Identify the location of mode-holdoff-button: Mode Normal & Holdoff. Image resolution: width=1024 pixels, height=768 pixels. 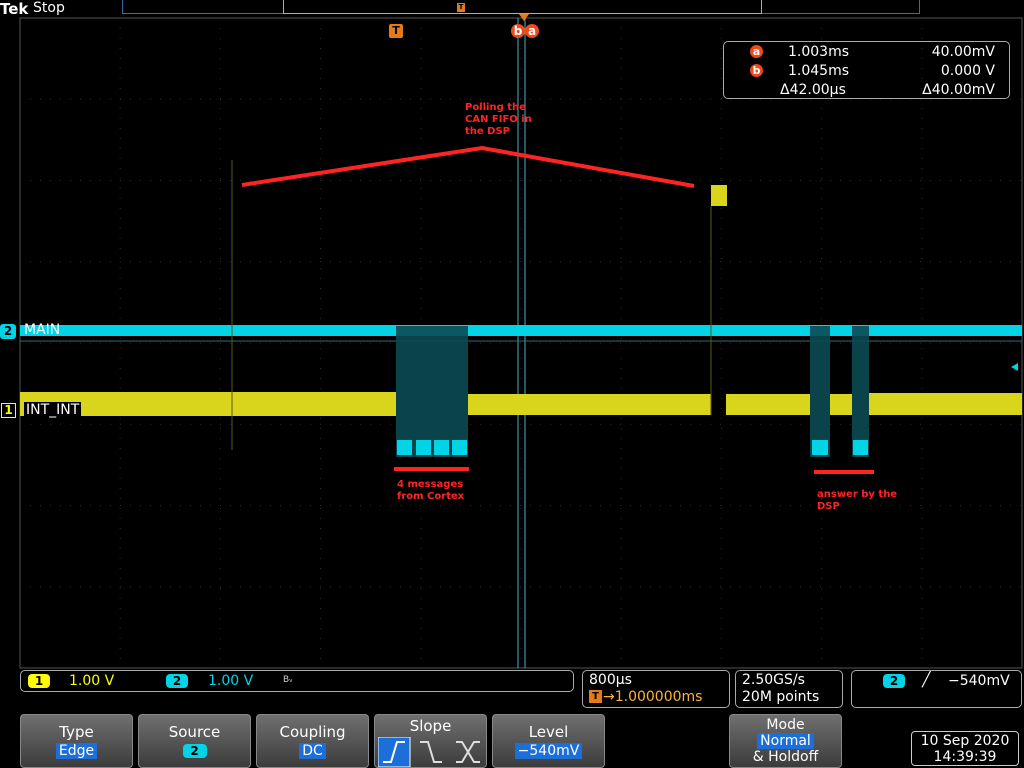
(785, 741).